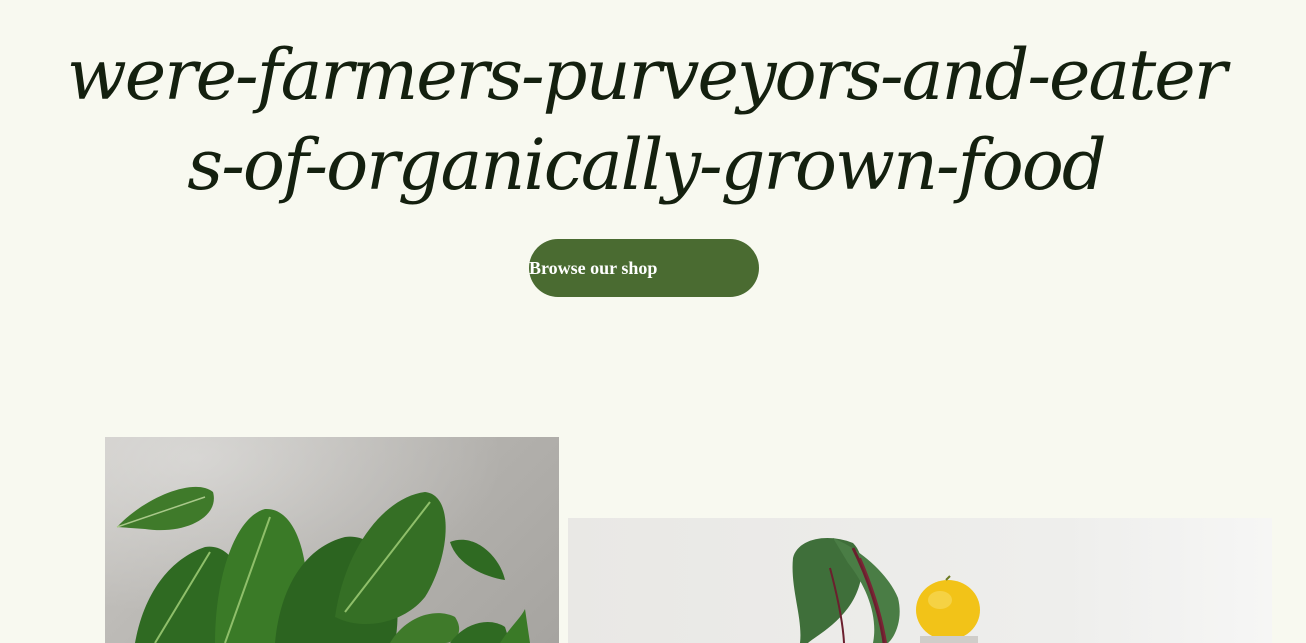 The image size is (1306, 643). I want to click on beet-lemon-photo, so click(920, 580).